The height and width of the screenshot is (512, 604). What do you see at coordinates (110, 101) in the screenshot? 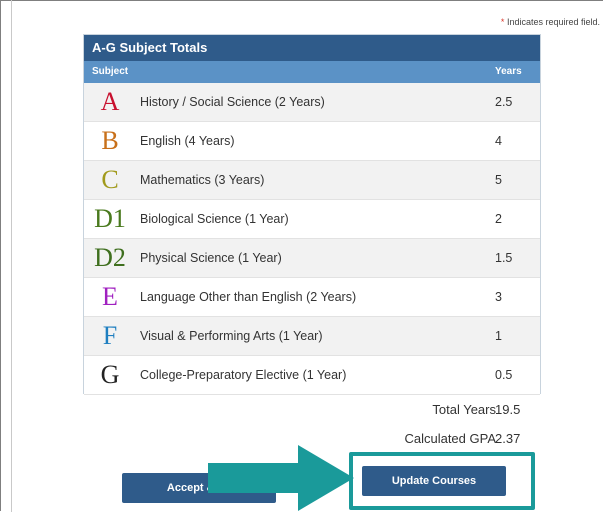
I see `subject-letter: A` at bounding box center [110, 101].